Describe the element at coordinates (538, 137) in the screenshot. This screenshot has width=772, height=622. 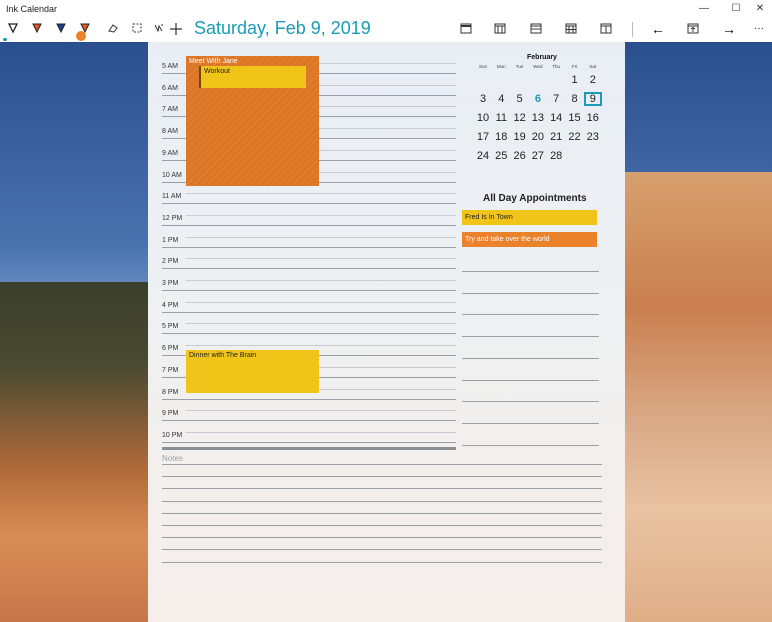
I see `calendar-day: 20` at that location.